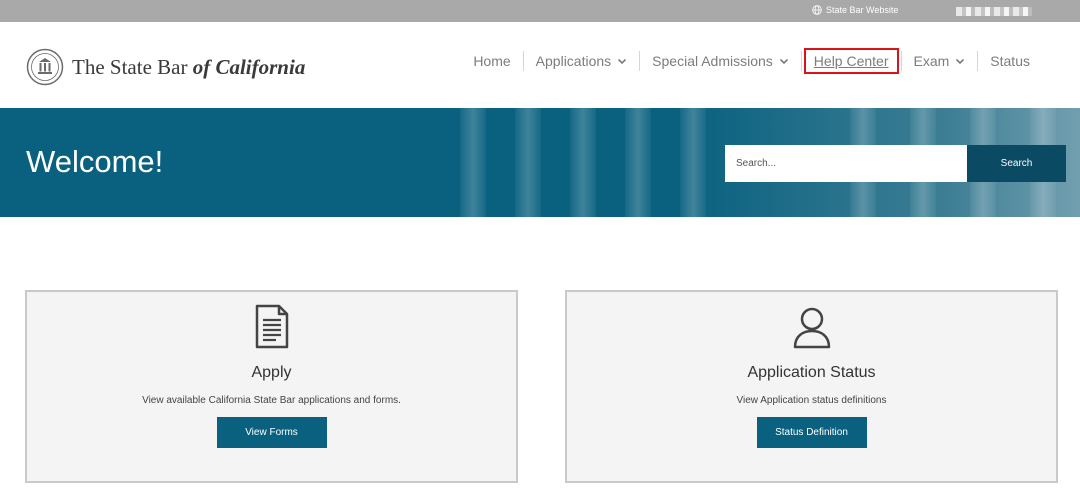  What do you see at coordinates (271, 372) in the screenshot?
I see `card-title: Apply` at bounding box center [271, 372].